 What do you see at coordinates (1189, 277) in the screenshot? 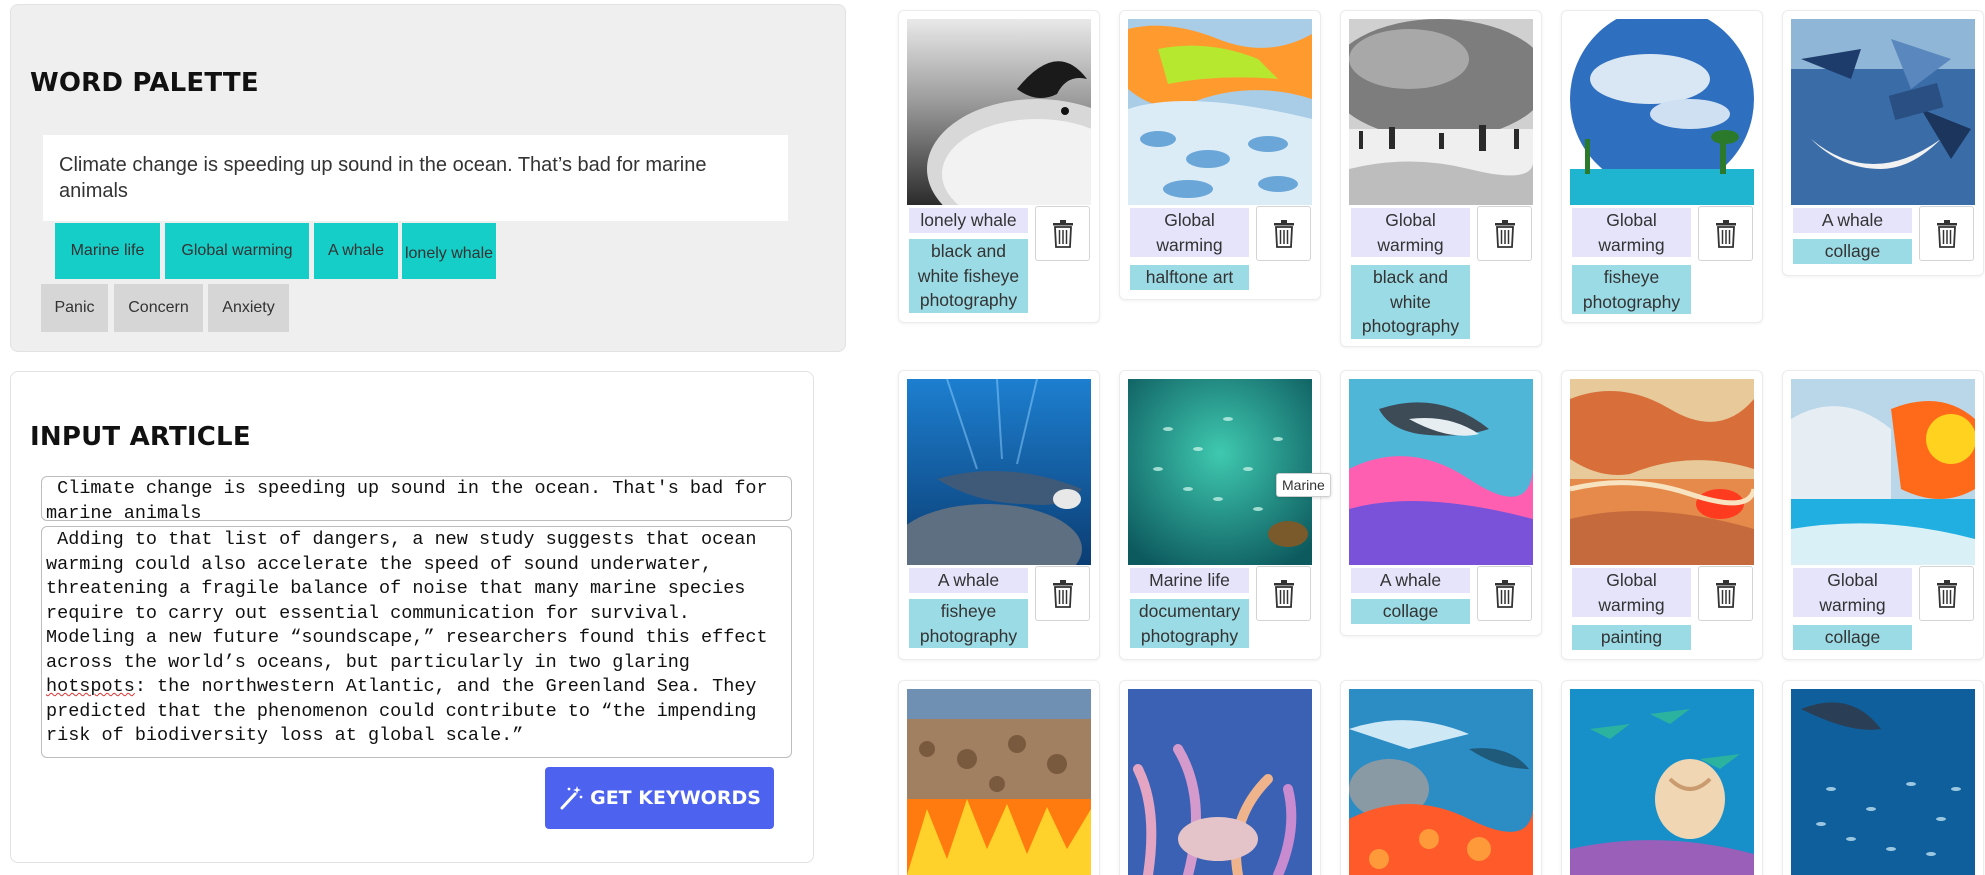
I see `image-style-tag: halftone art` at bounding box center [1189, 277].